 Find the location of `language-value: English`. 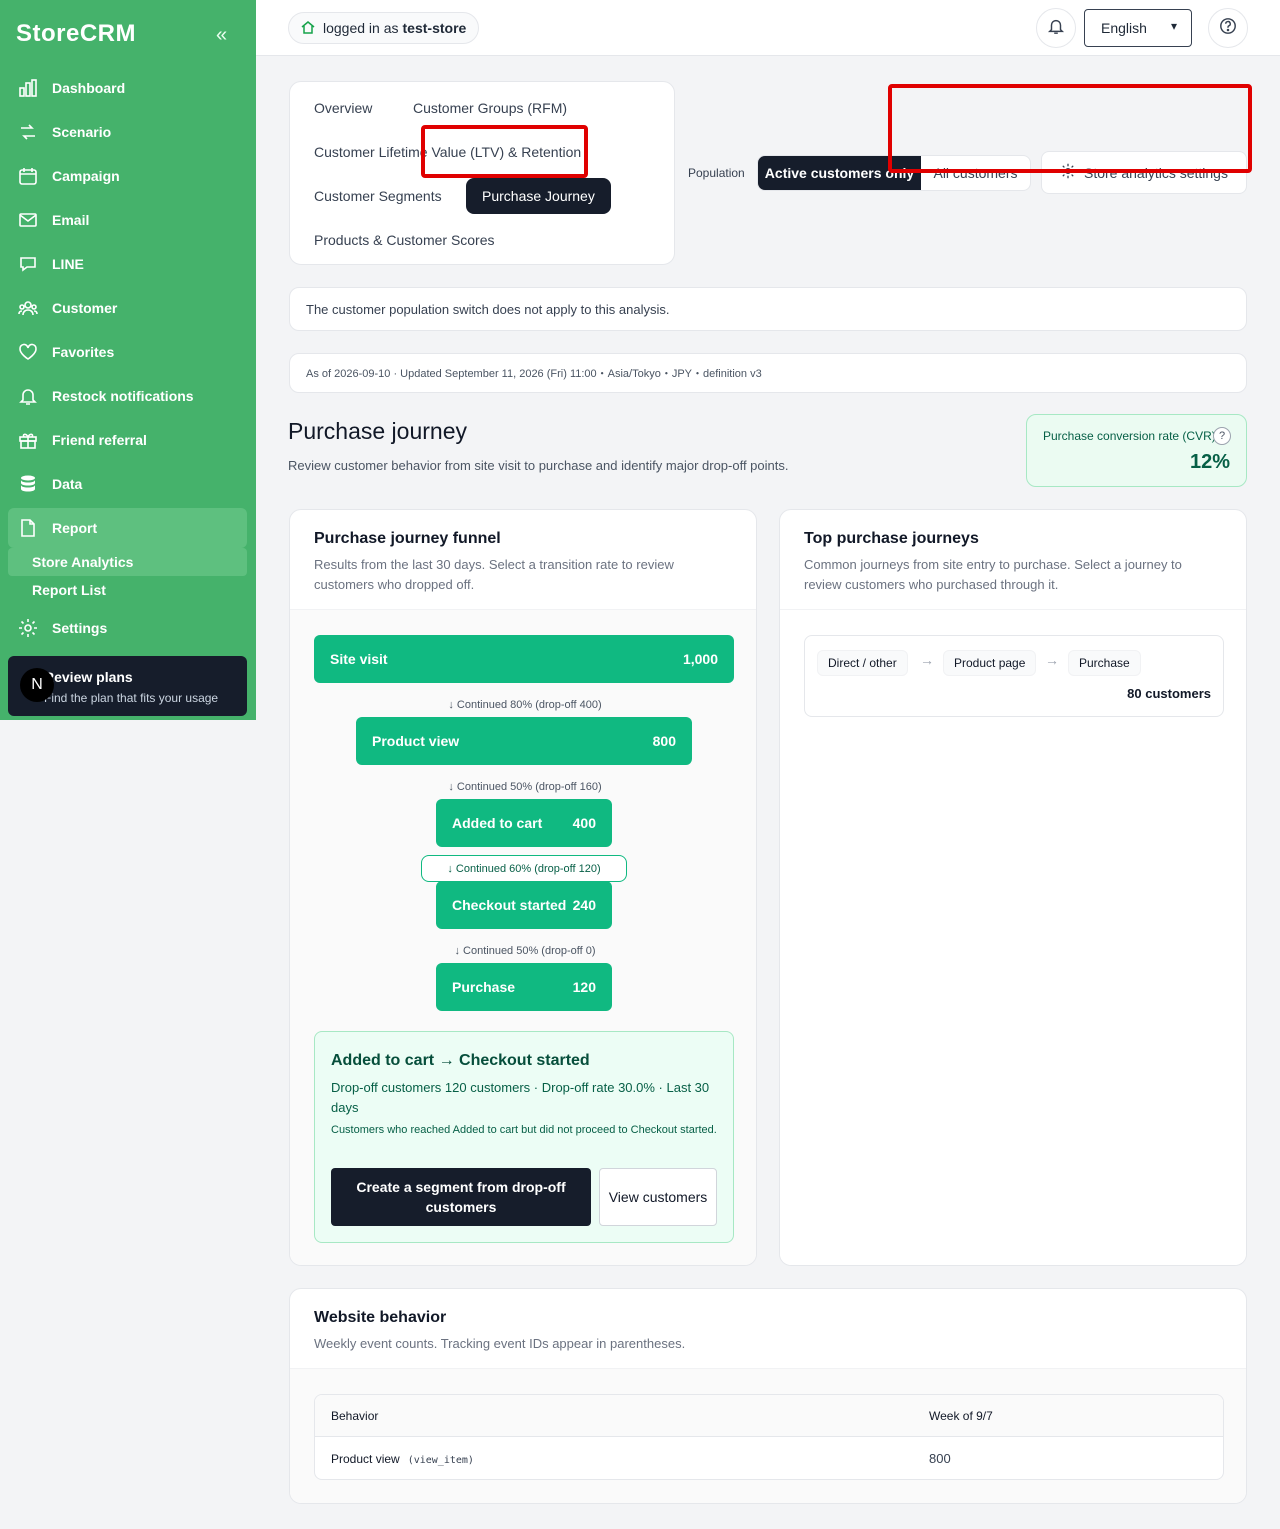

language-value: English is located at coordinates (1124, 28).